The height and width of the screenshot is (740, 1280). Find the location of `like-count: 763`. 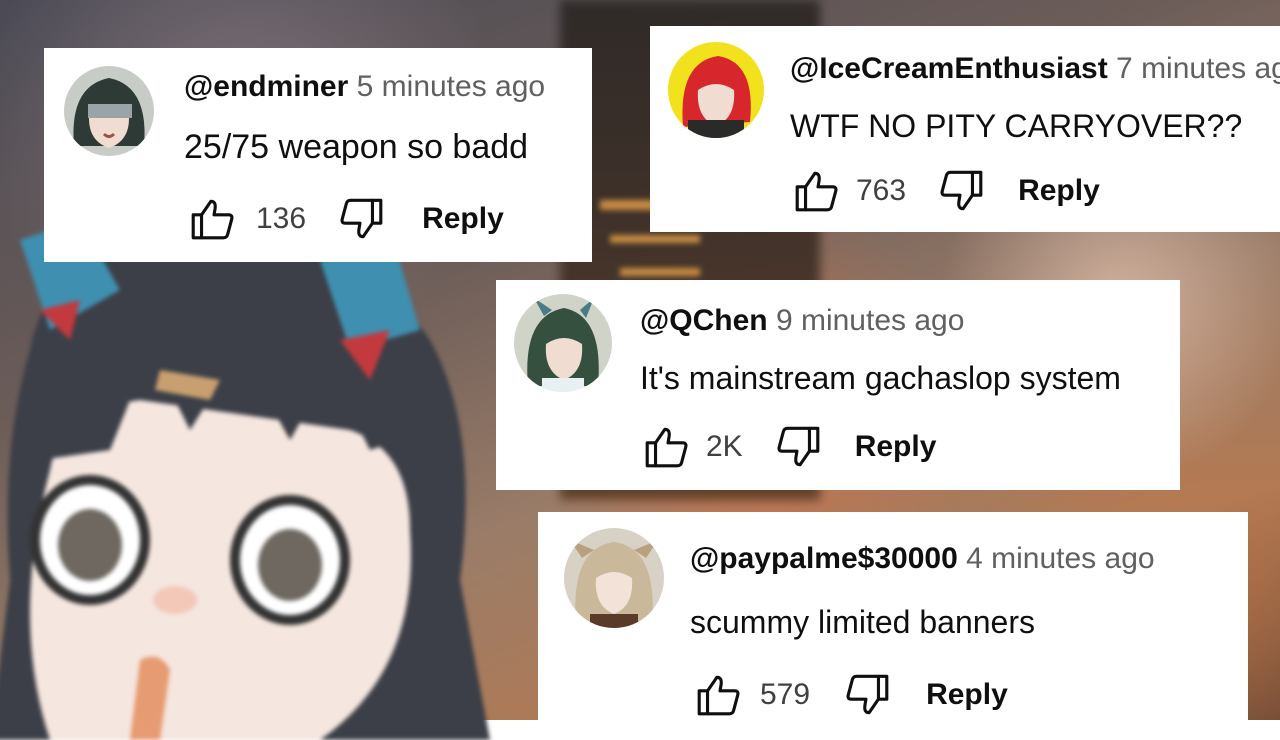

like-count: 763 is located at coordinates (881, 190).